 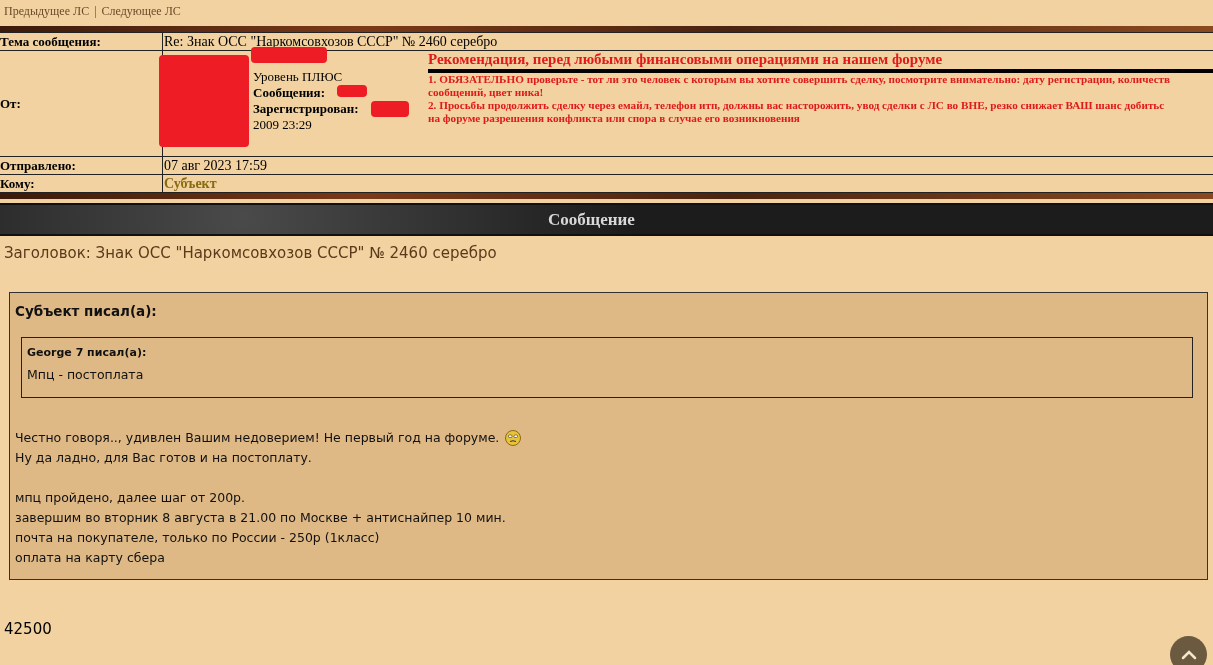 What do you see at coordinates (797, 105) in the screenshot?
I see `notice-text: 2. Просьбы продолжить сделку через емайл, телефон итп, должны вас насторожить, увод сделки с ЛС во ВНЕ, резко снижает ВАШ шанс добитьс` at bounding box center [797, 105].